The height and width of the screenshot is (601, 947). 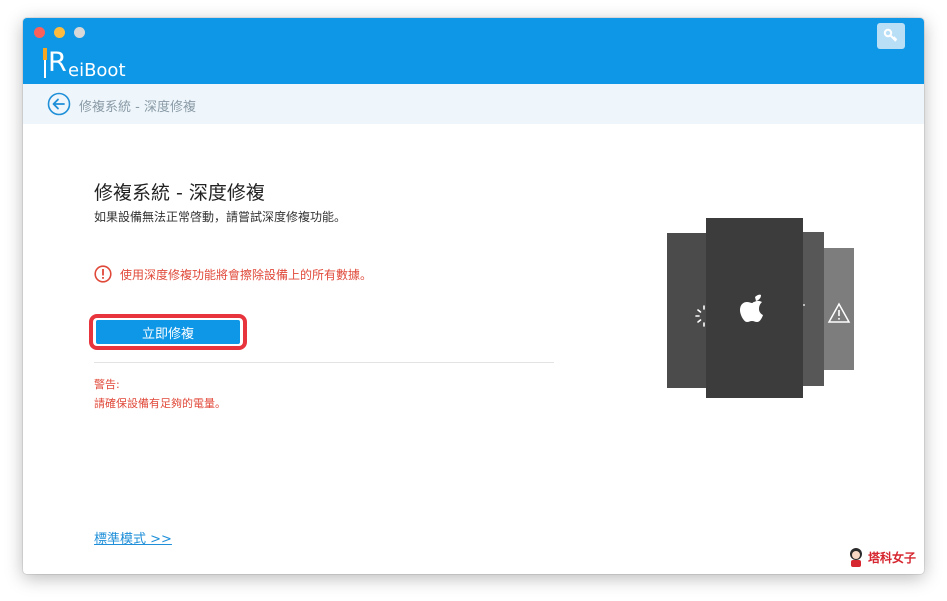 I want to click on fix-now-button: 立即修複, so click(x=168, y=332).